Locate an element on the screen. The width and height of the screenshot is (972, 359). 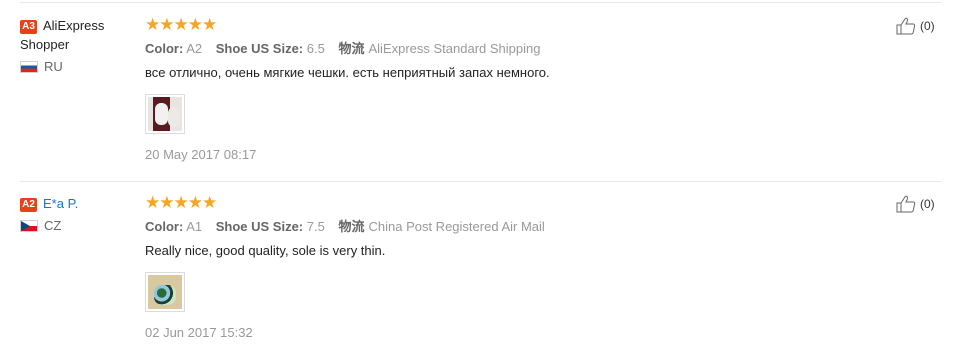
size-value: 7.5 is located at coordinates (315, 226).